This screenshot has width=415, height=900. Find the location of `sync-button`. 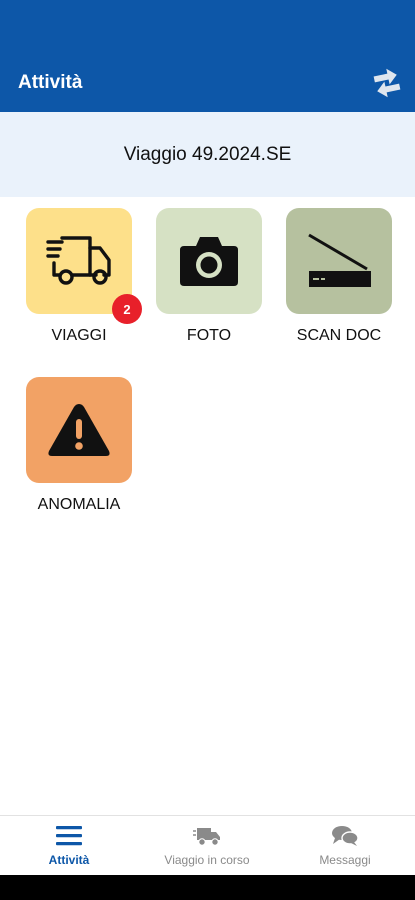

sync-button is located at coordinates (387, 81).